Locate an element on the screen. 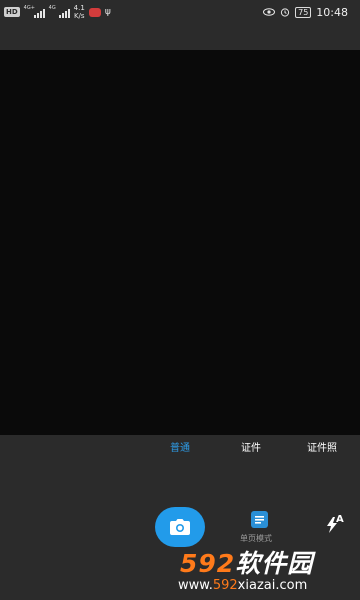  watermark: 592软件园 www.592xiazai.com is located at coordinates (268, 572).